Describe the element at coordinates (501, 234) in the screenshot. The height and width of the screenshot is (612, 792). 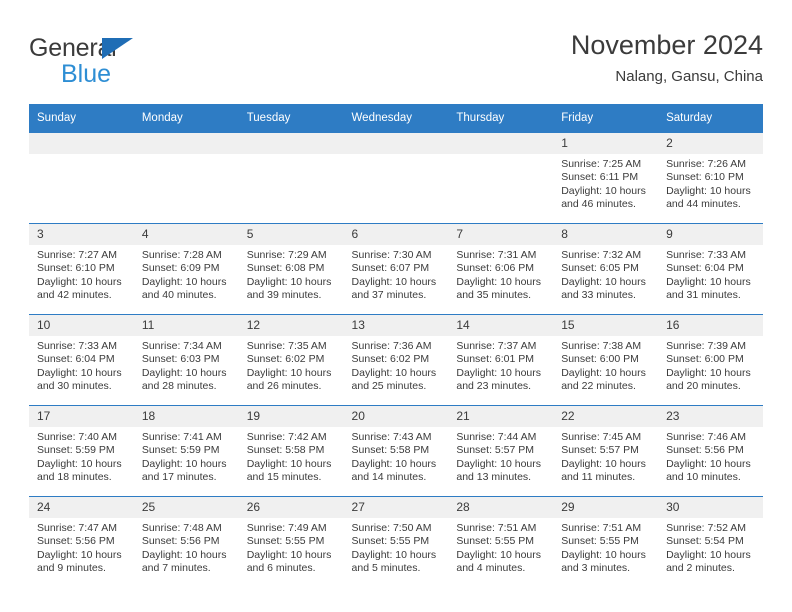
I see `day-number: 7` at that location.